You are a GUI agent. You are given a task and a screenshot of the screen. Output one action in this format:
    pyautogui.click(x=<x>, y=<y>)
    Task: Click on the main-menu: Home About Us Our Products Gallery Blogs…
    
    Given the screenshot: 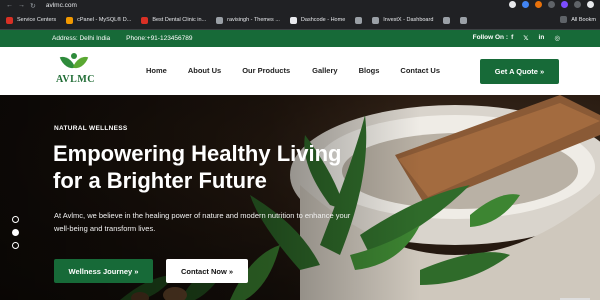 What is the action you would take?
    pyautogui.click(x=293, y=70)
    